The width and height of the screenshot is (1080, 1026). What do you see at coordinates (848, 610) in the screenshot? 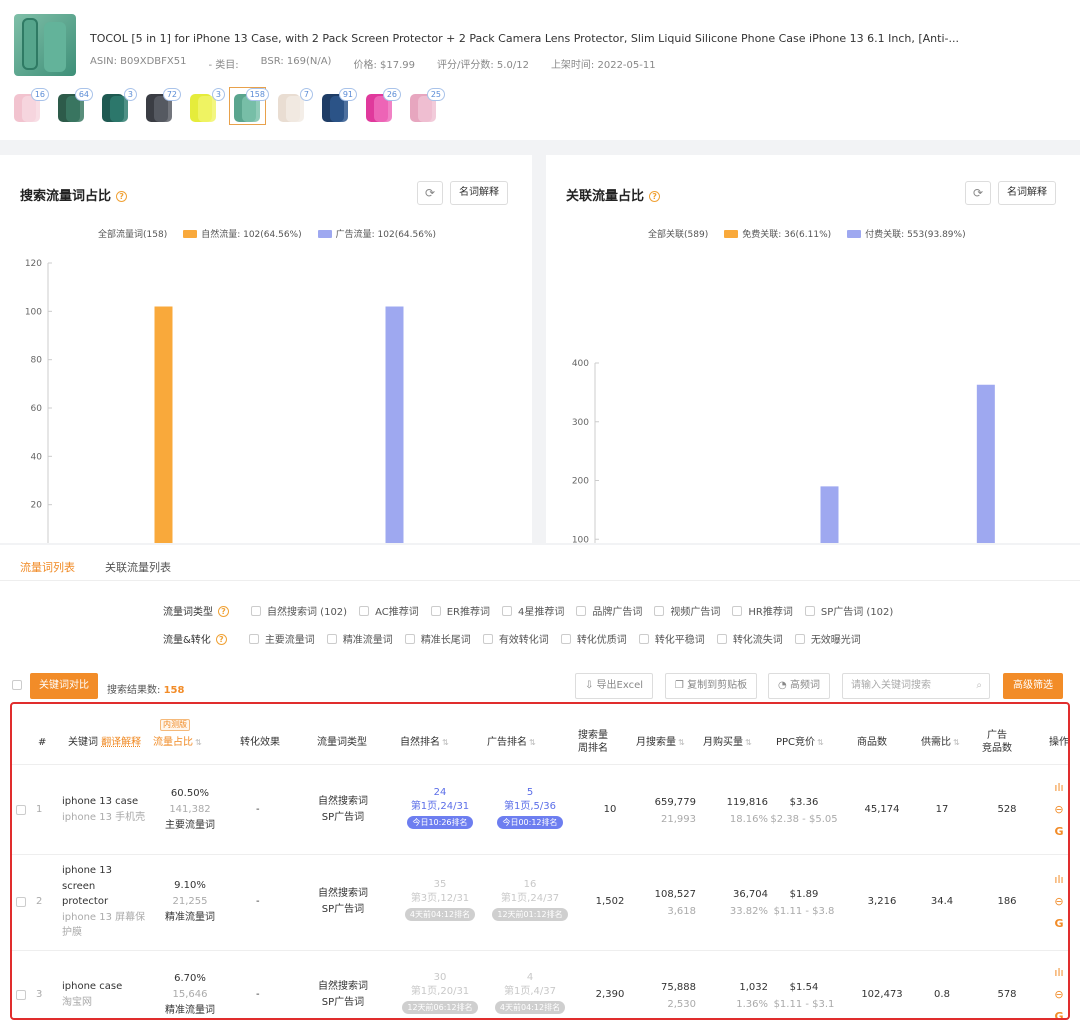
I see `keyword-type-option: SP广告词 (102)` at bounding box center [848, 610].